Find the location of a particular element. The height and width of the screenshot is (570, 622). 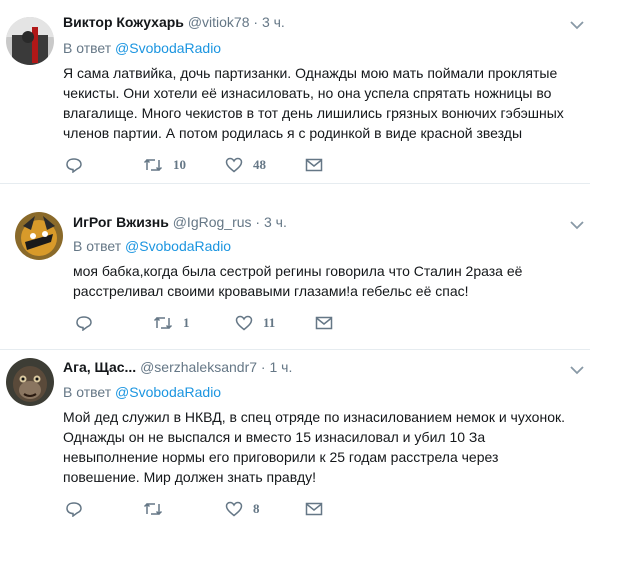

author-handle: @serzhaleksandr7 is located at coordinates (198, 367).